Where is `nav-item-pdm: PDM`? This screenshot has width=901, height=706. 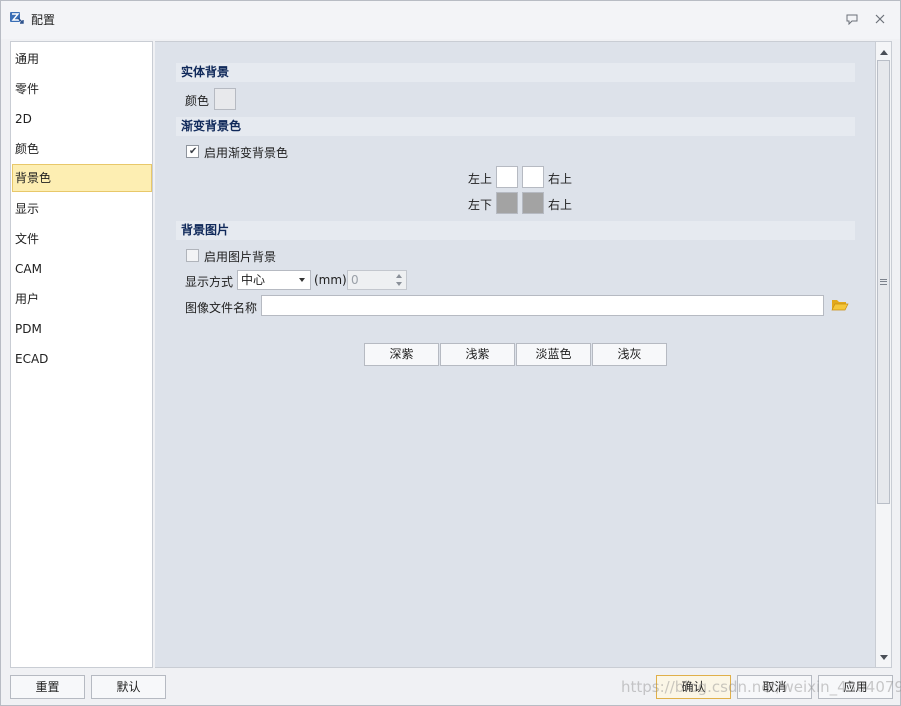 nav-item-pdm: PDM is located at coordinates (81, 329).